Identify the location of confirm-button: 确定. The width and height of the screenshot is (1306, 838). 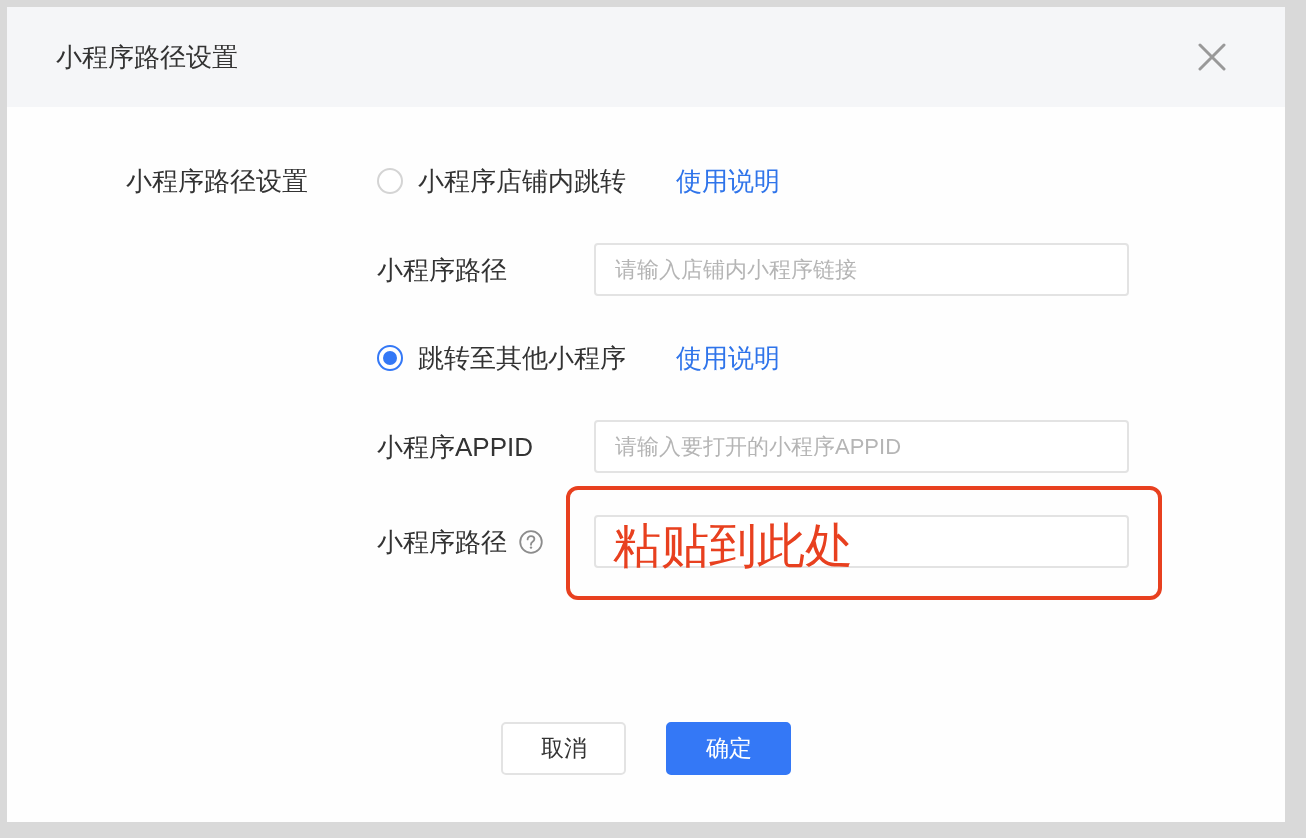
(728, 748).